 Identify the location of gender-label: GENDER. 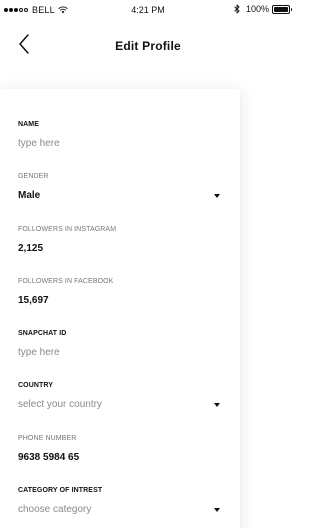
(33, 176).